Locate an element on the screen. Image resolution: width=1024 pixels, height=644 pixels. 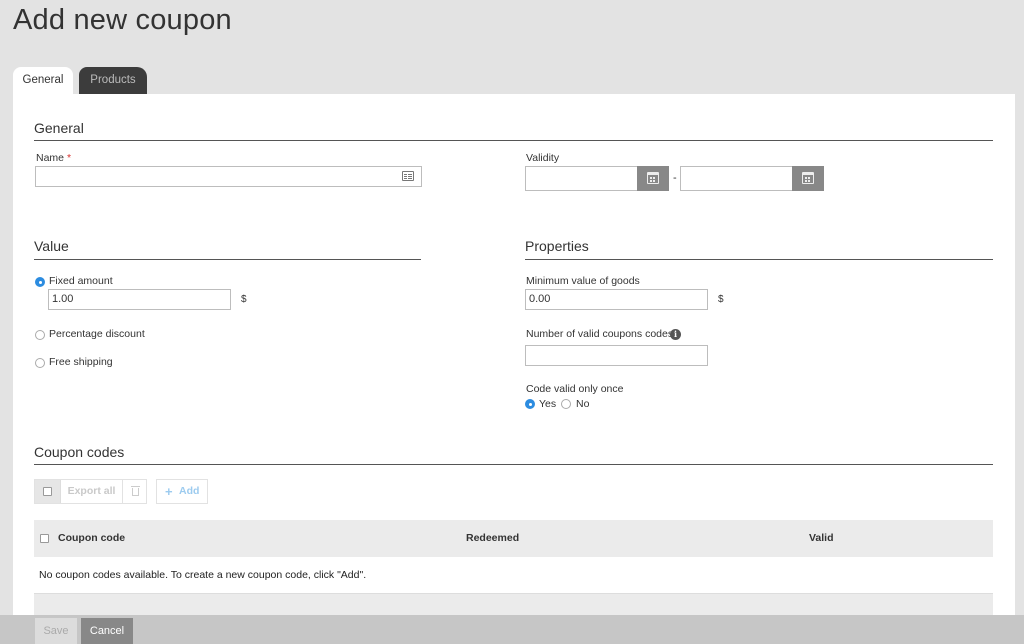
free-shipping-radio is located at coordinates (40, 363).